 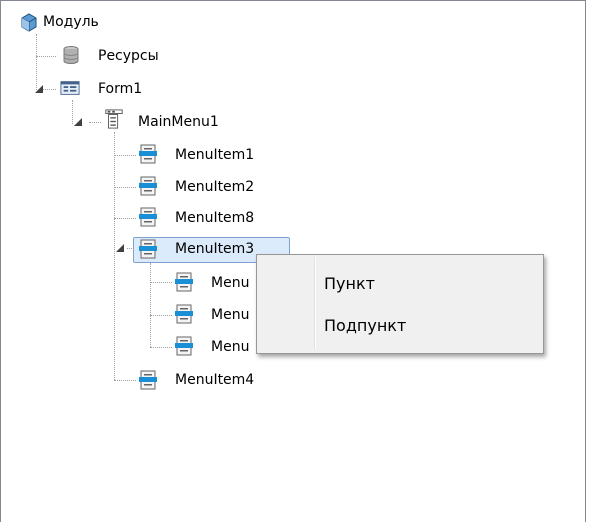 I want to click on tree-node-form-label: Form1, so click(x=120, y=89).